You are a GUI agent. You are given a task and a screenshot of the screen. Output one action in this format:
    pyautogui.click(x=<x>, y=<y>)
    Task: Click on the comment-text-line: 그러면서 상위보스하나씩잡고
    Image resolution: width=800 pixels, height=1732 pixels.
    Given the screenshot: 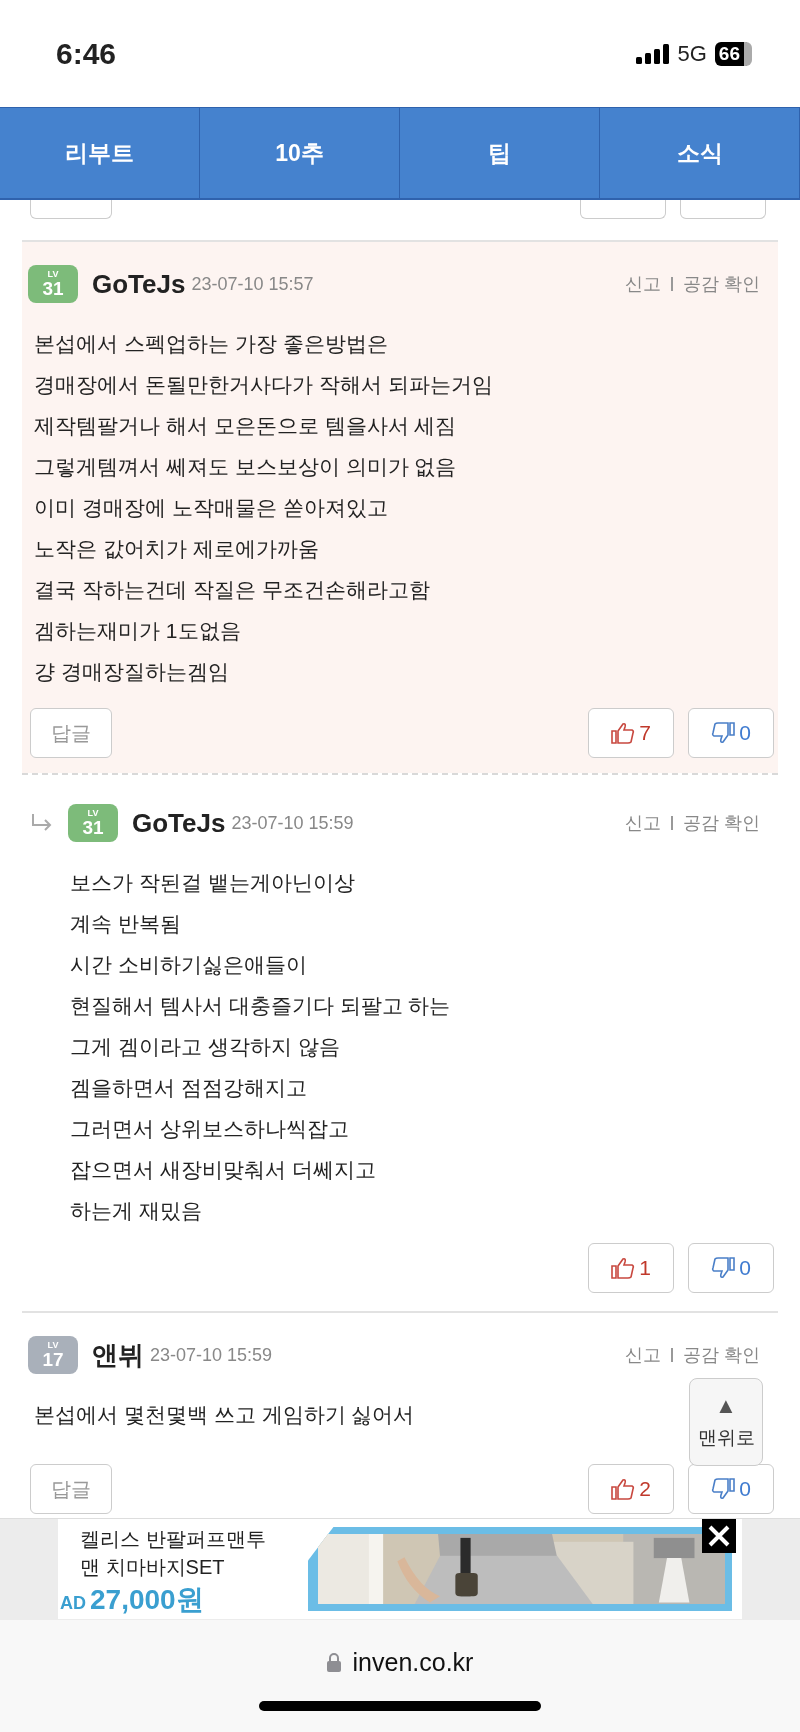 What is the action you would take?
    pyautogui.click(x=209, y=1129)
    